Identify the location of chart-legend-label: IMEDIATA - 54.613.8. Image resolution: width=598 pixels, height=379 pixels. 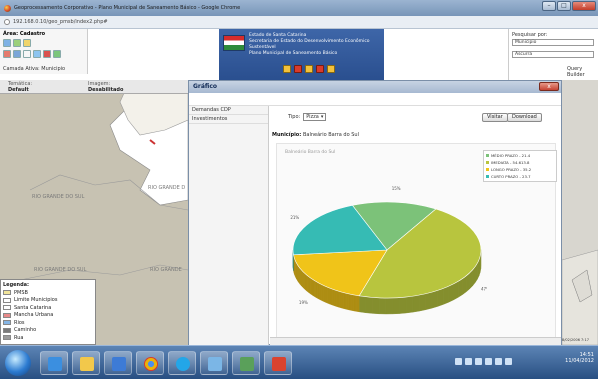
(510, 162).